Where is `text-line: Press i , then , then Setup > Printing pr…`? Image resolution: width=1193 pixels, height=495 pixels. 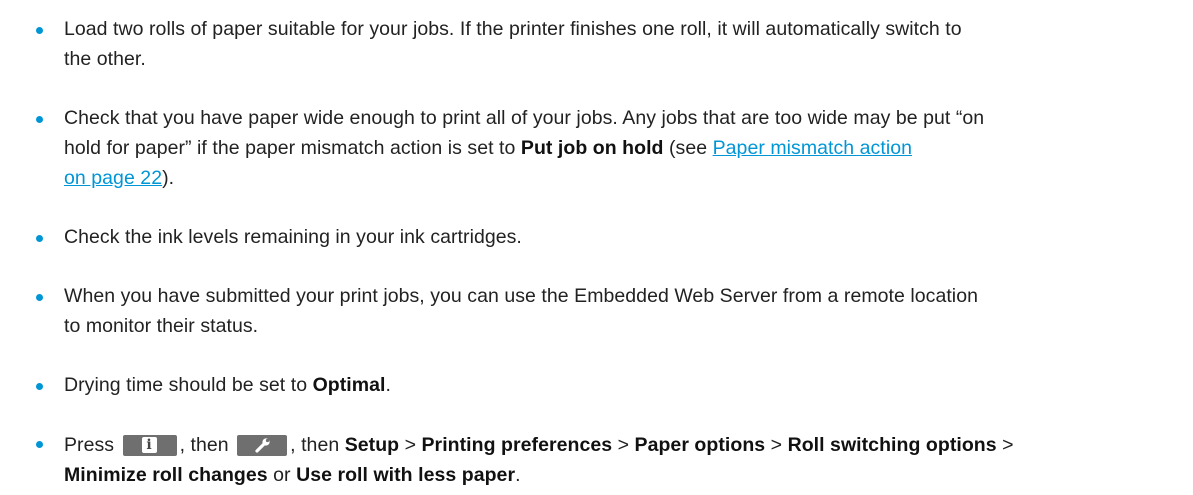
text-line: Press i , then , then Setup > Printing pr… is located at coordinates (621, 445).